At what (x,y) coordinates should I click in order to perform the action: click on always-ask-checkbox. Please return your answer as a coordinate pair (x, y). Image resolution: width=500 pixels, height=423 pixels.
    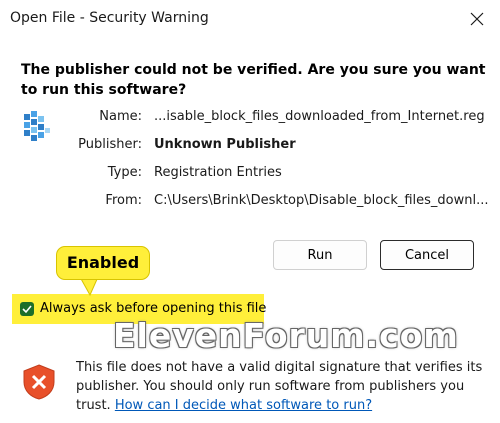
    Looking at the image, I should click on (27, 309).